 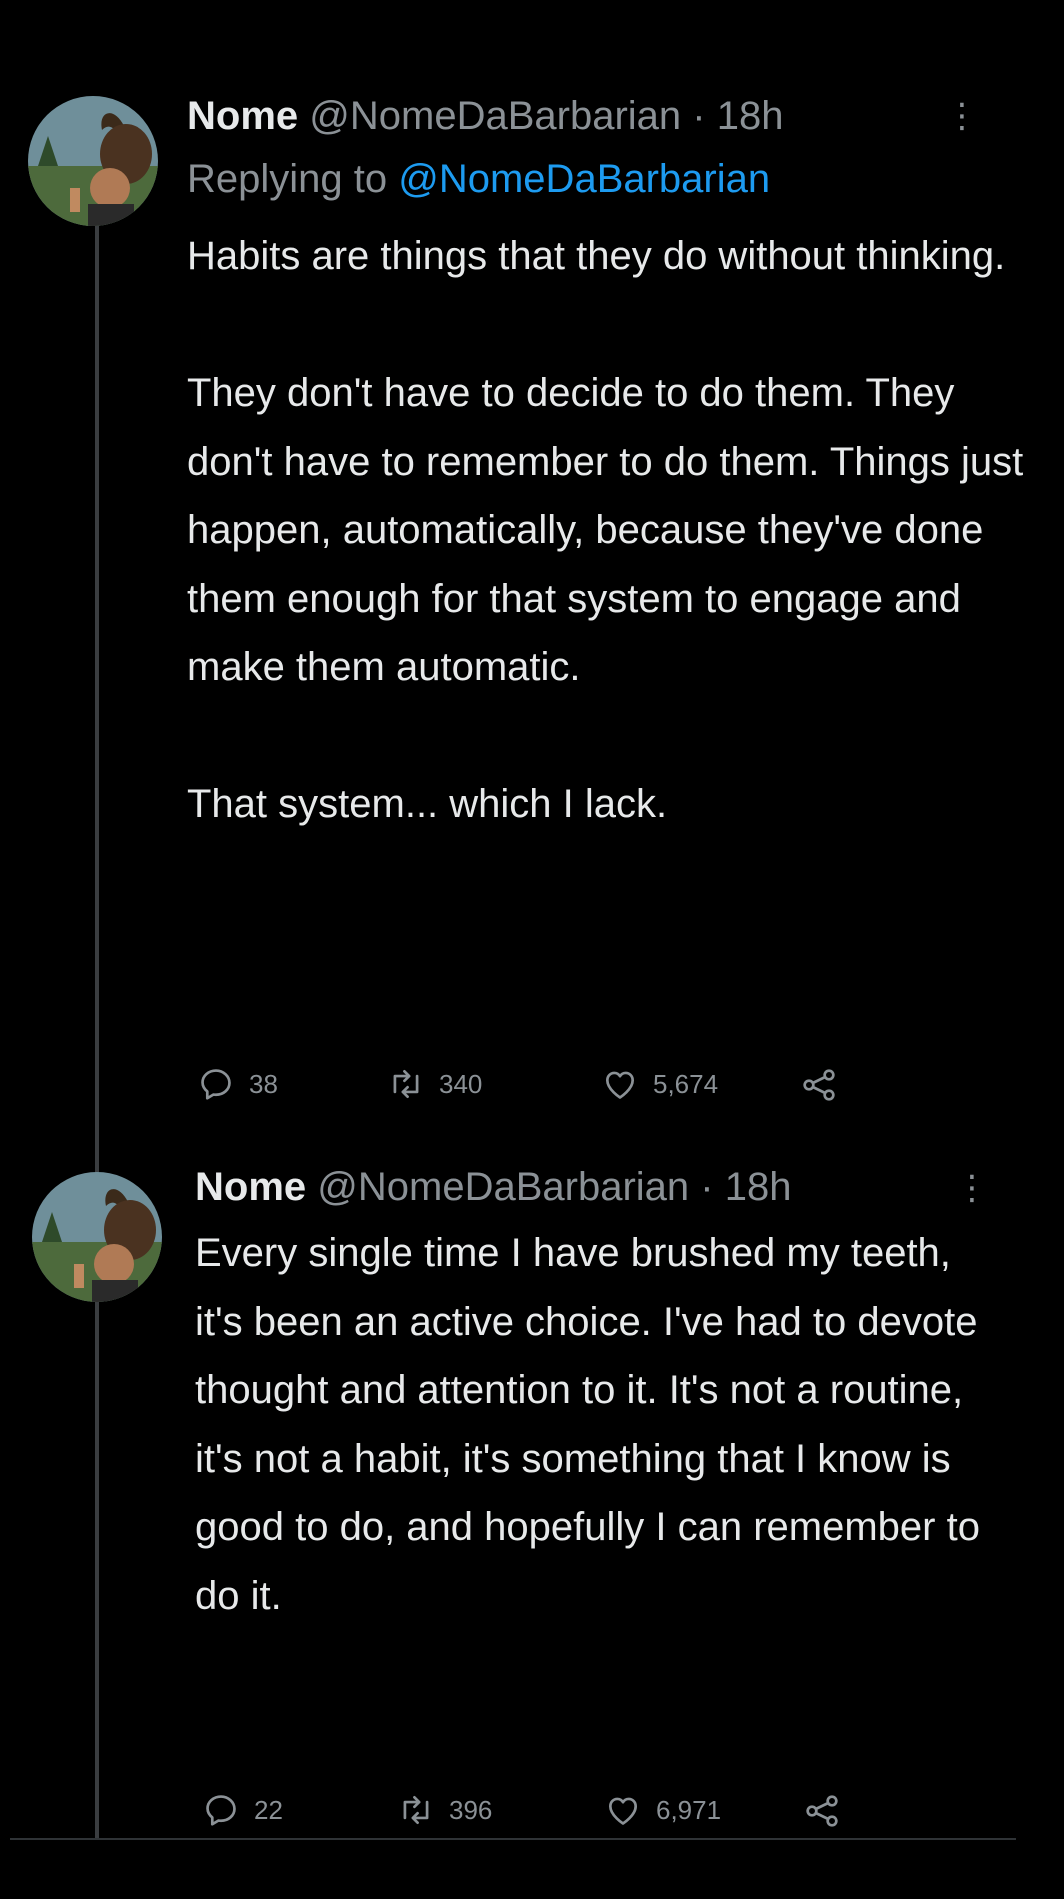 I want to click on tweet-paragraph: That system... which I lack., so click(x=427, y=804).